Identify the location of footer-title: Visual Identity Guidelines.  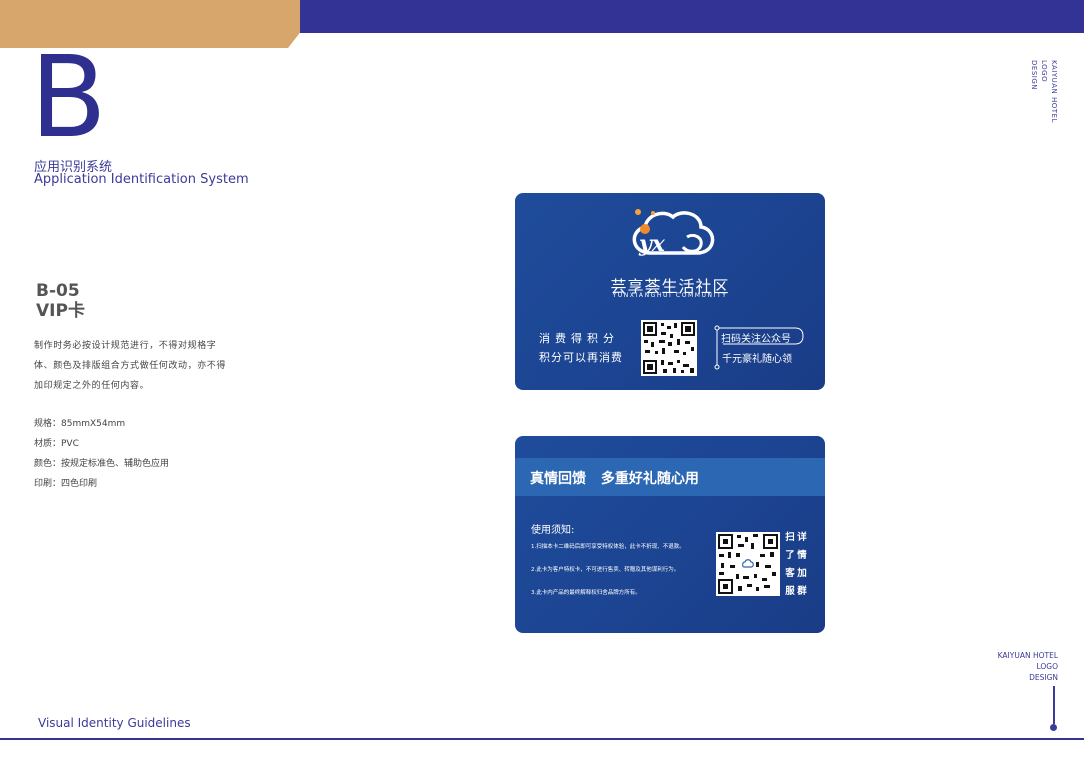
(114, 723).